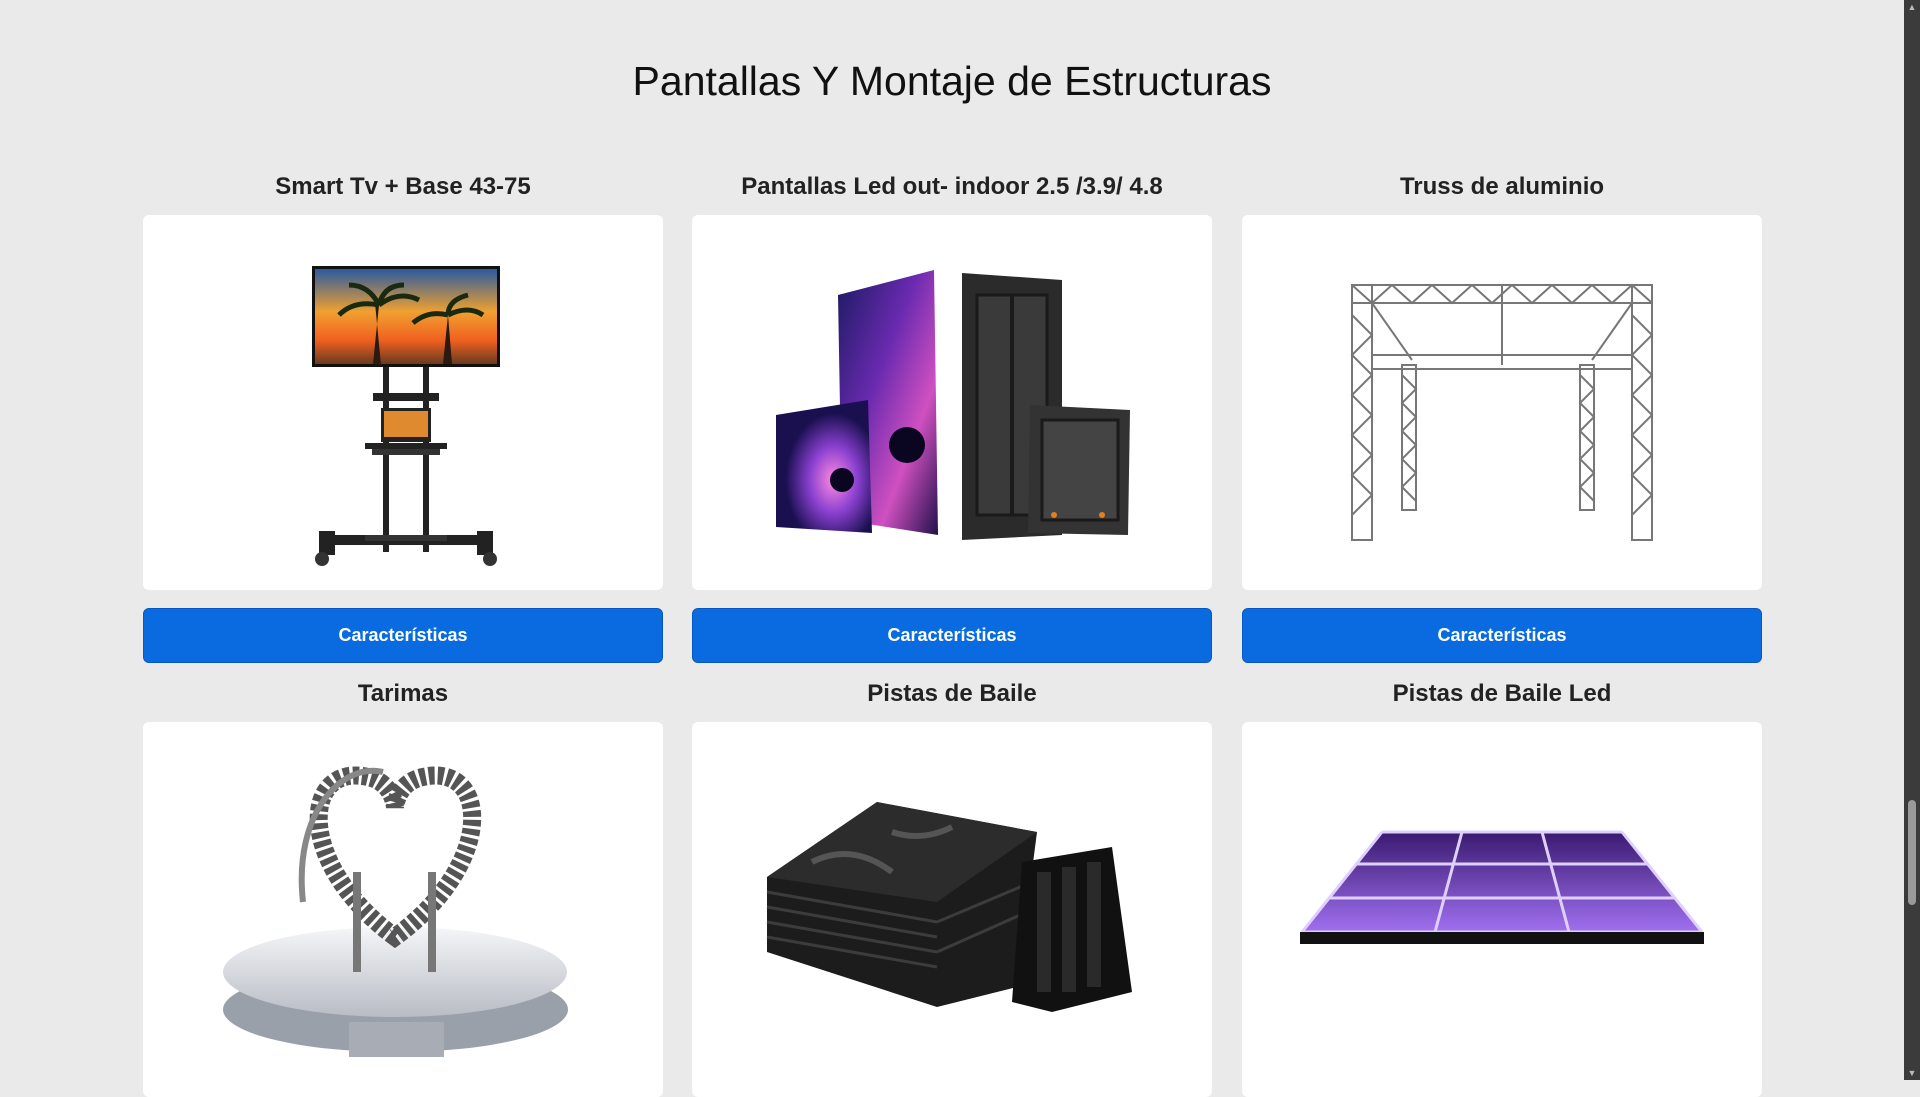 Image resolution: width=1920 pixels, height=1097 pixels. I want to click on product-card-led-screens: Pantallas Led out- indoor 2.5 /3.9/ 4.8, so click(952, 417).